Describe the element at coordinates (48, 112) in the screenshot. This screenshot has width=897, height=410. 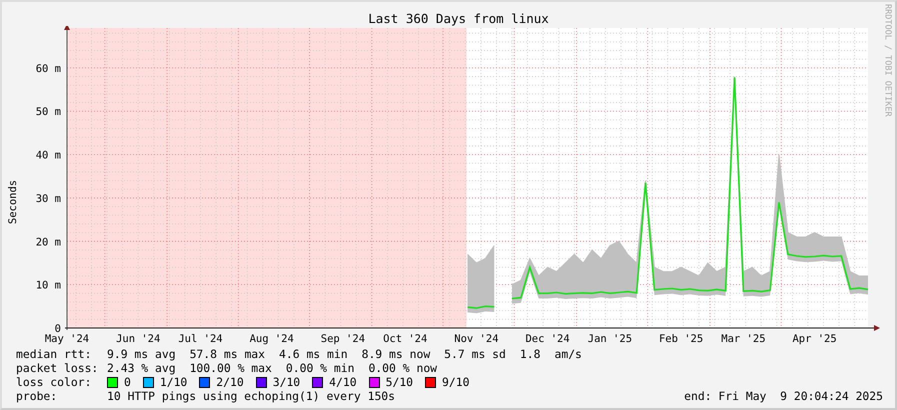
I see `y-tick-label: 50 m` at that location.